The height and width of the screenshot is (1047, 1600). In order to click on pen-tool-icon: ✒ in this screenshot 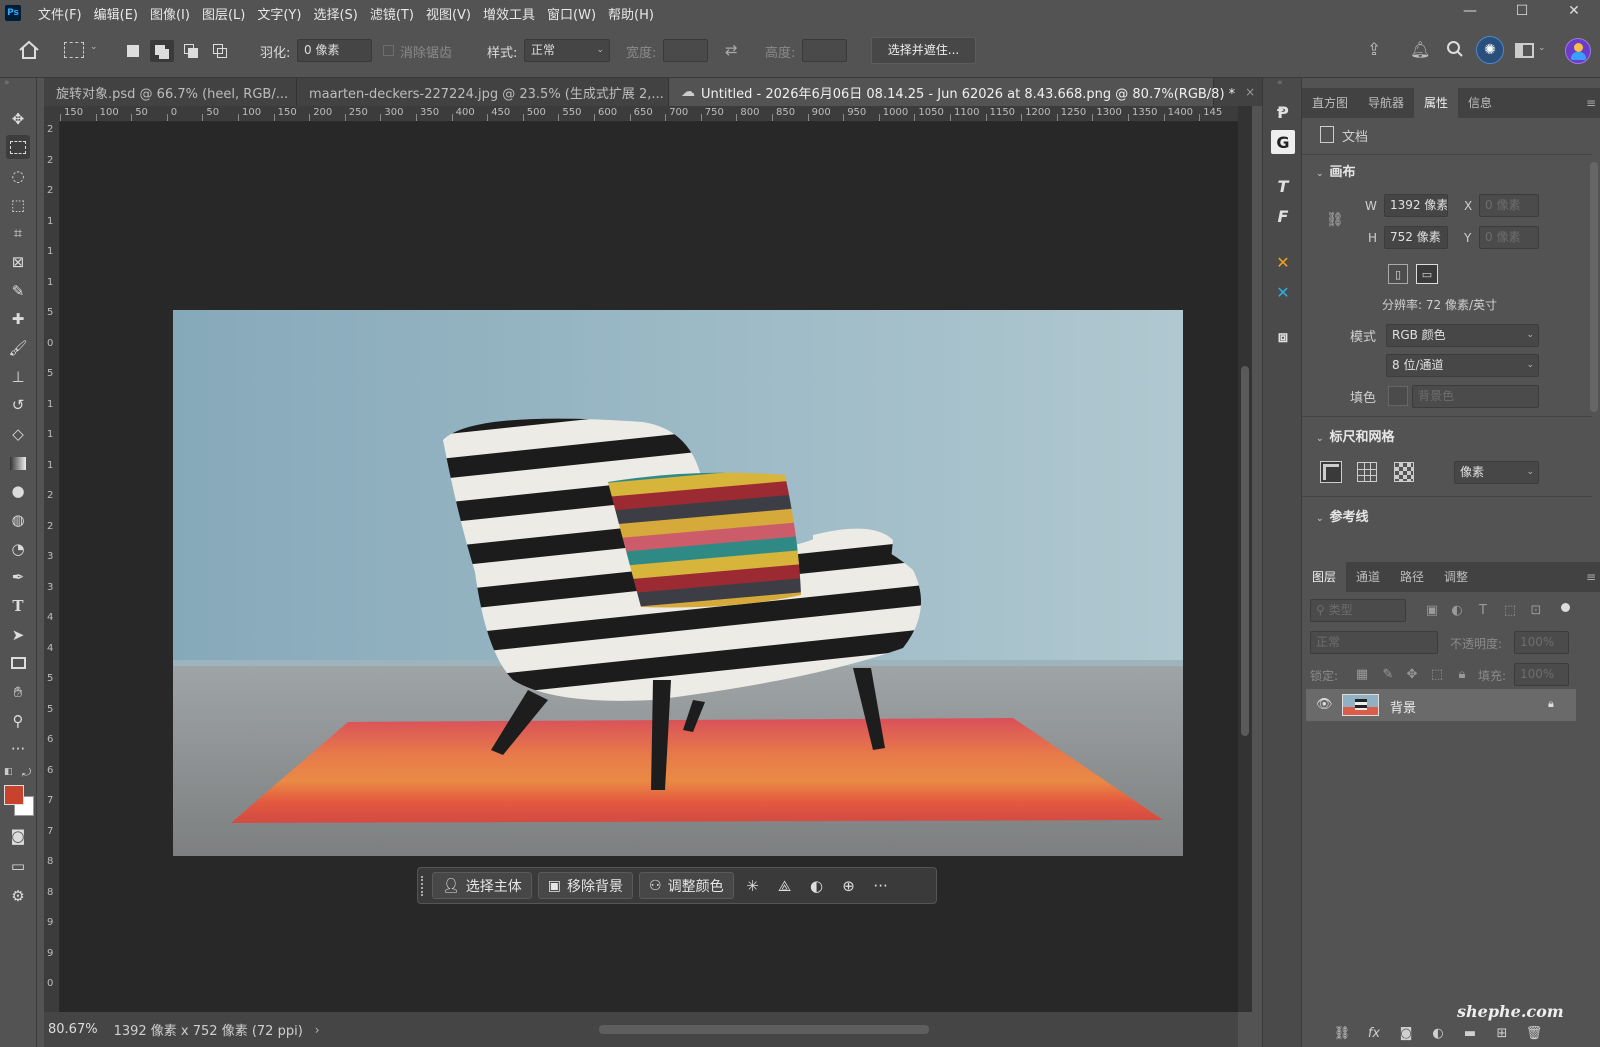, I will do `click(18, 577)`.